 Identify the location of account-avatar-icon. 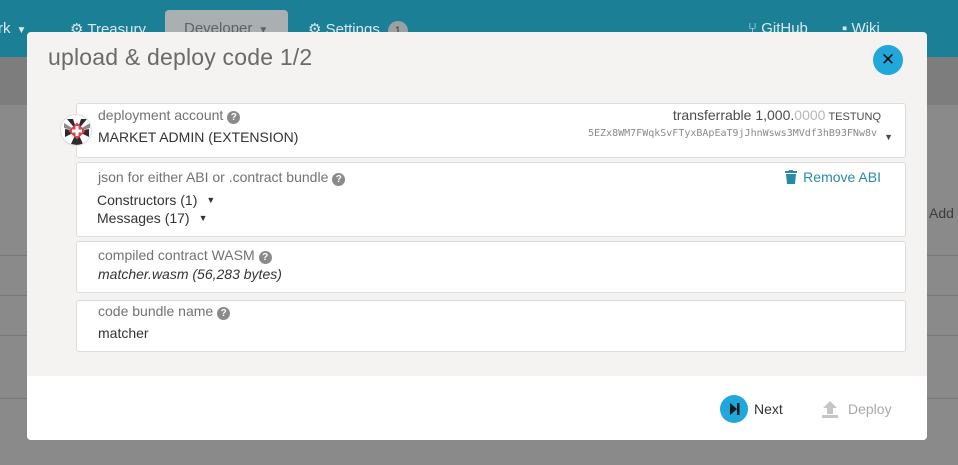
(76, 130).